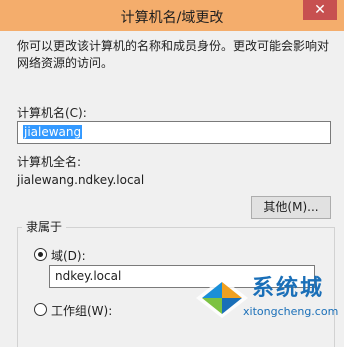  I want to click on window-title: 计算机名/域更改, so click(172, 18).